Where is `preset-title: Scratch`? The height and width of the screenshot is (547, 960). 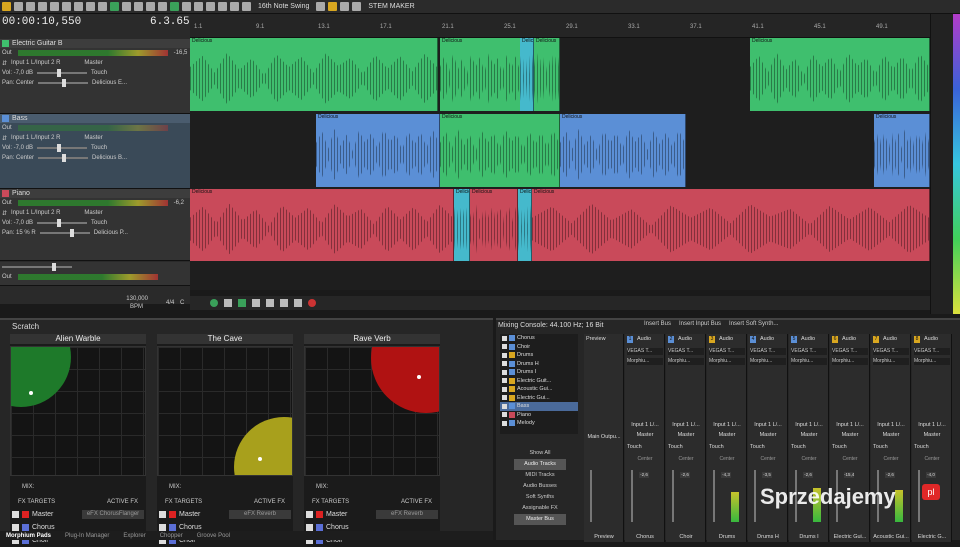
preset-title: Scratch is located at coordinates (25, 326).